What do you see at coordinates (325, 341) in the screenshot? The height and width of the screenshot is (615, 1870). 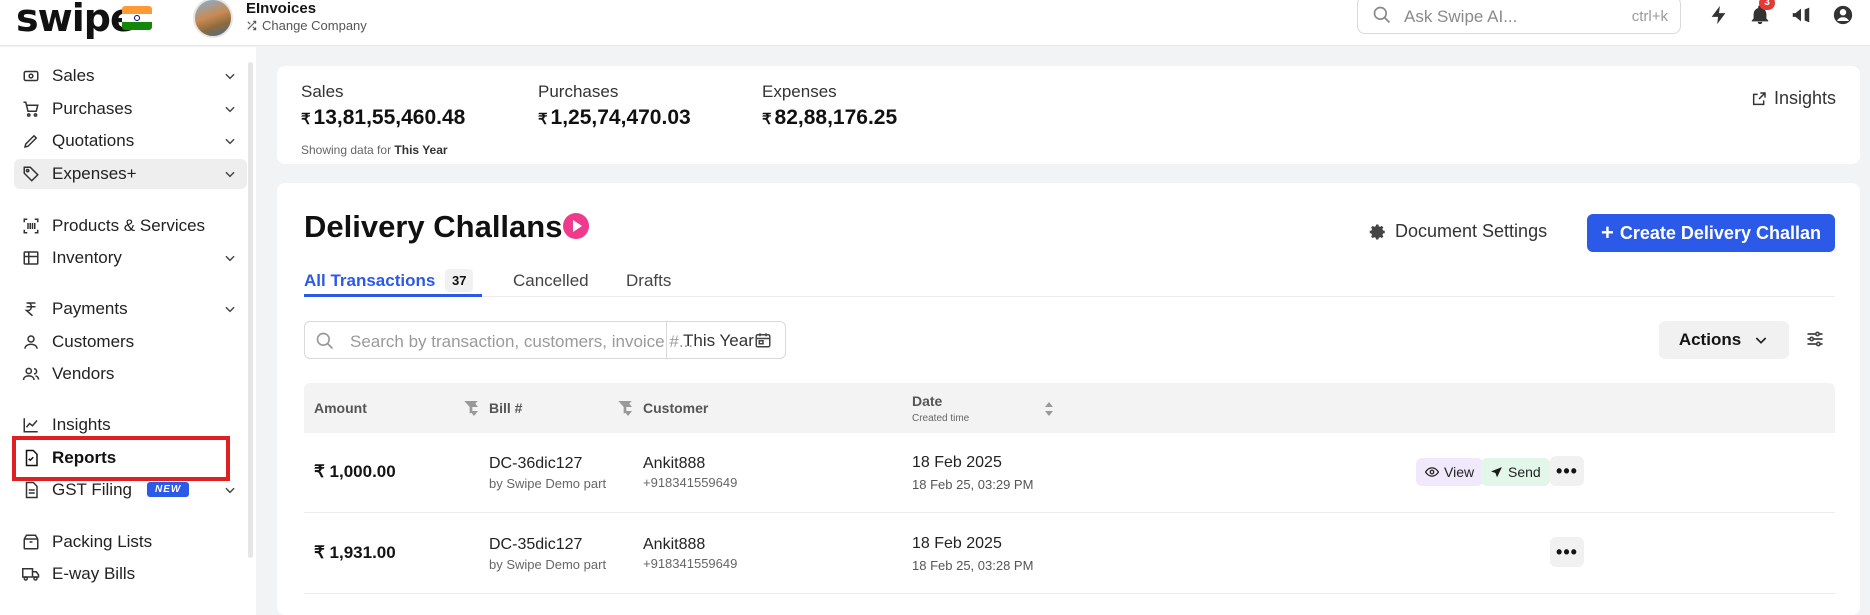 I see `search-icon` at bounding box center [325, 341].